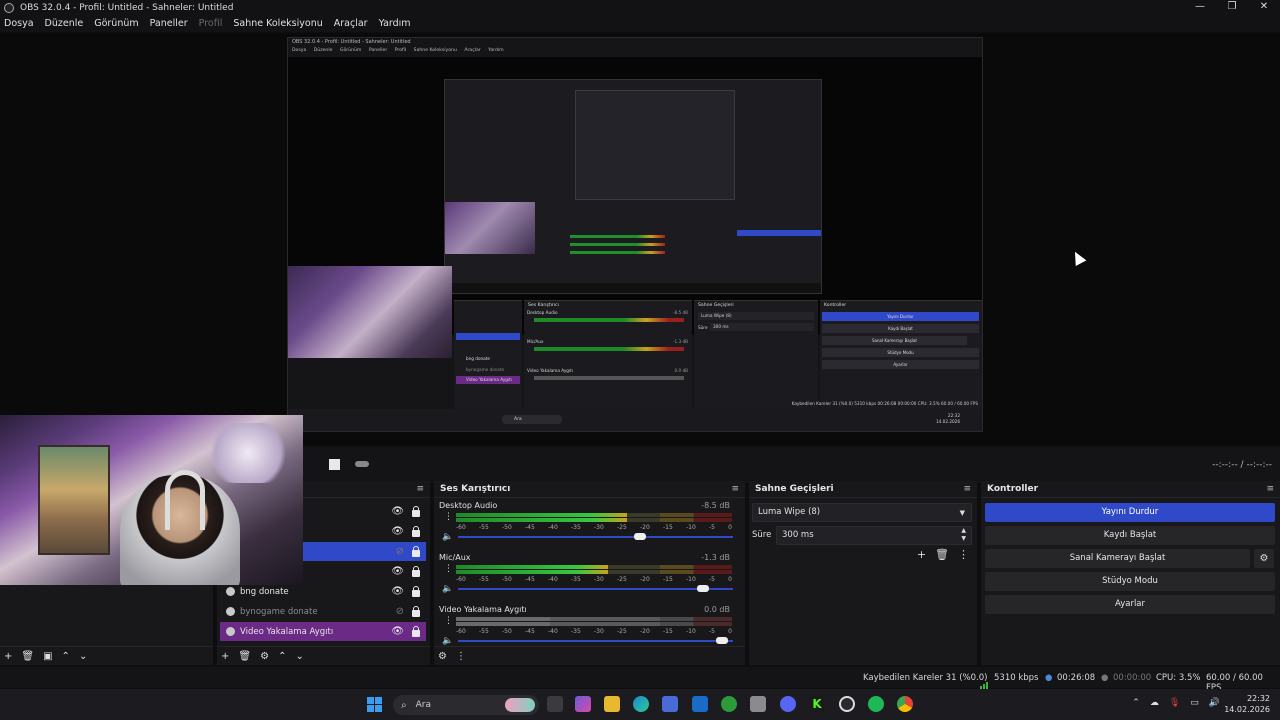 The height and width of the screenshot is (720, 1280). What do you see at coordinates (847, 704) in the screenshot?
I see `obs-icon` at bounding box center [847, 704].